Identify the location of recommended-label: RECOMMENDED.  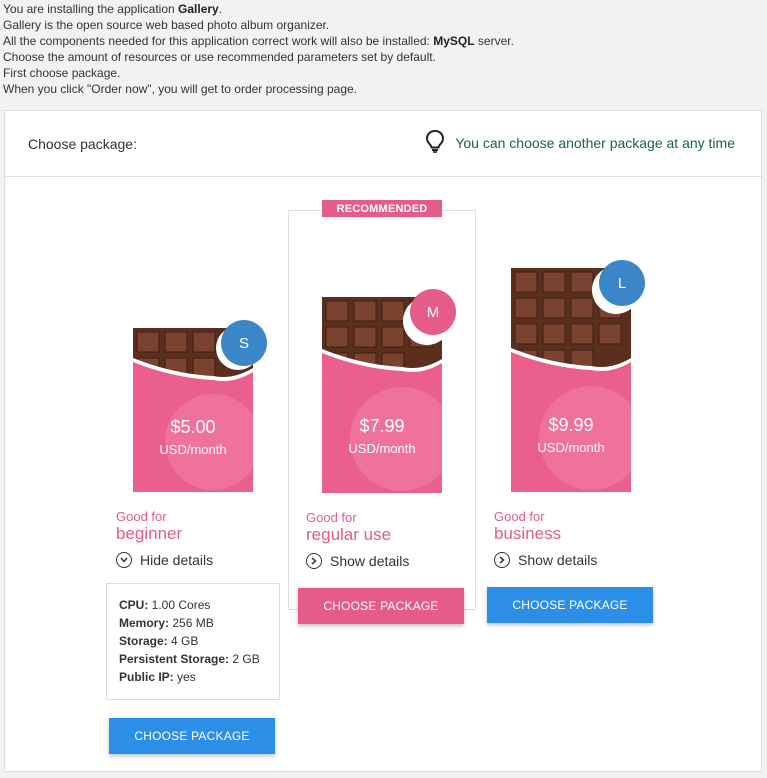
(382, 208).